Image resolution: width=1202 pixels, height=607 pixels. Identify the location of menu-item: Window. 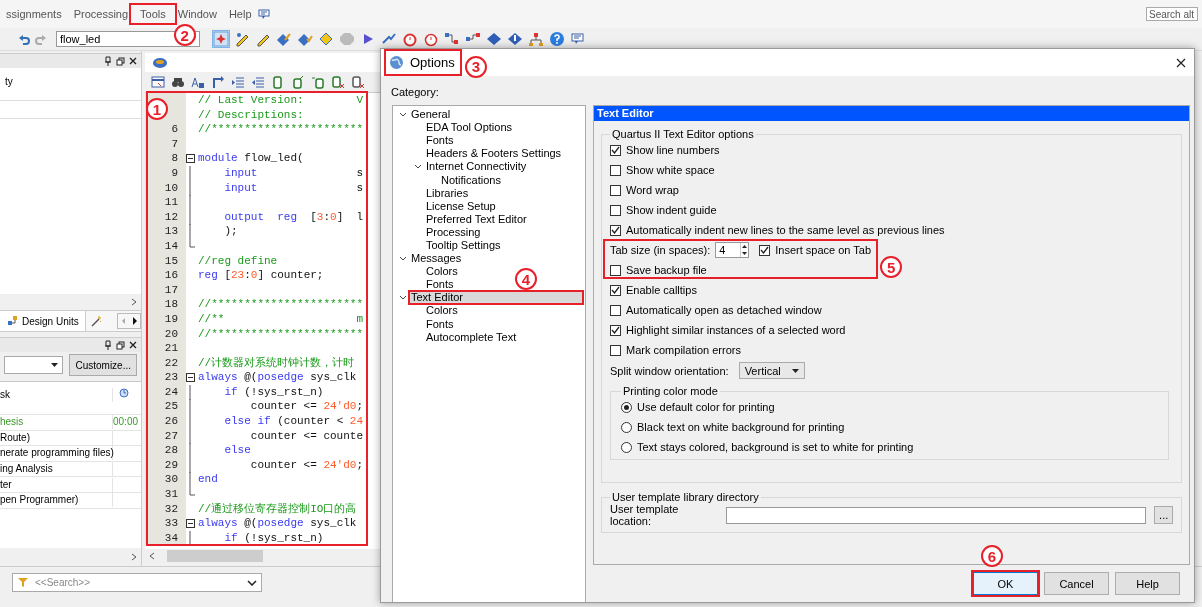
(197, 14).